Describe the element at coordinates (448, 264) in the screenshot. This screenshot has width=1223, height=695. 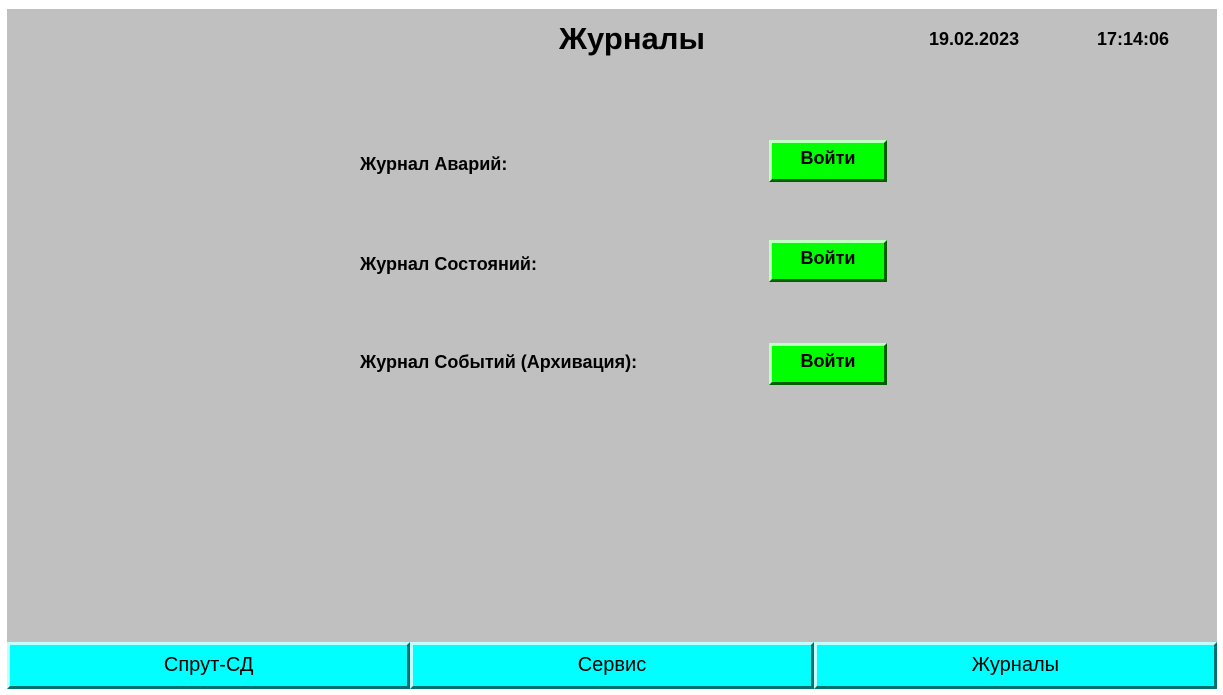
I see `state-journal-label: Журнал Состояний:` at that location.